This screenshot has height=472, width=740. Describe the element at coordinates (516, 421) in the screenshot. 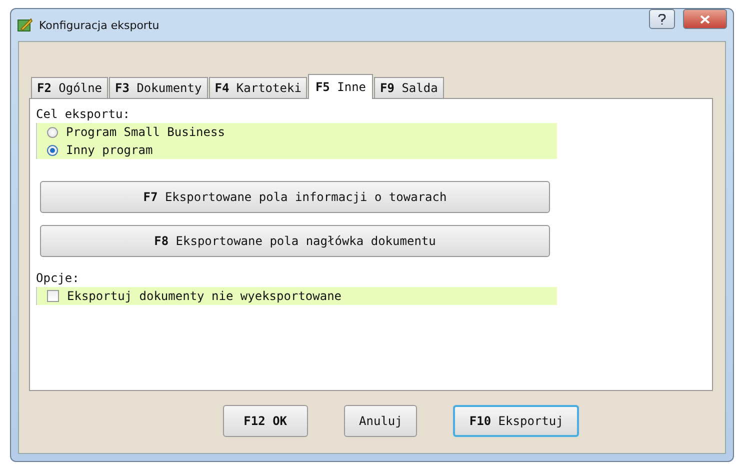

I see `dialog-button: F10 Eksportuj` at that location.